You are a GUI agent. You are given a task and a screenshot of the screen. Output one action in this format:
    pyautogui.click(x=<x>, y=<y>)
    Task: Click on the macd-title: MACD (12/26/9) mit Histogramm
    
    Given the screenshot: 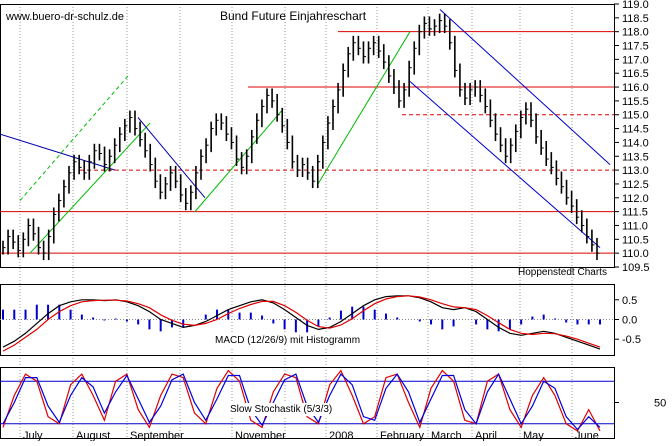 What is the action you would take?
    pyautogui.click(x=287, y=340)
    